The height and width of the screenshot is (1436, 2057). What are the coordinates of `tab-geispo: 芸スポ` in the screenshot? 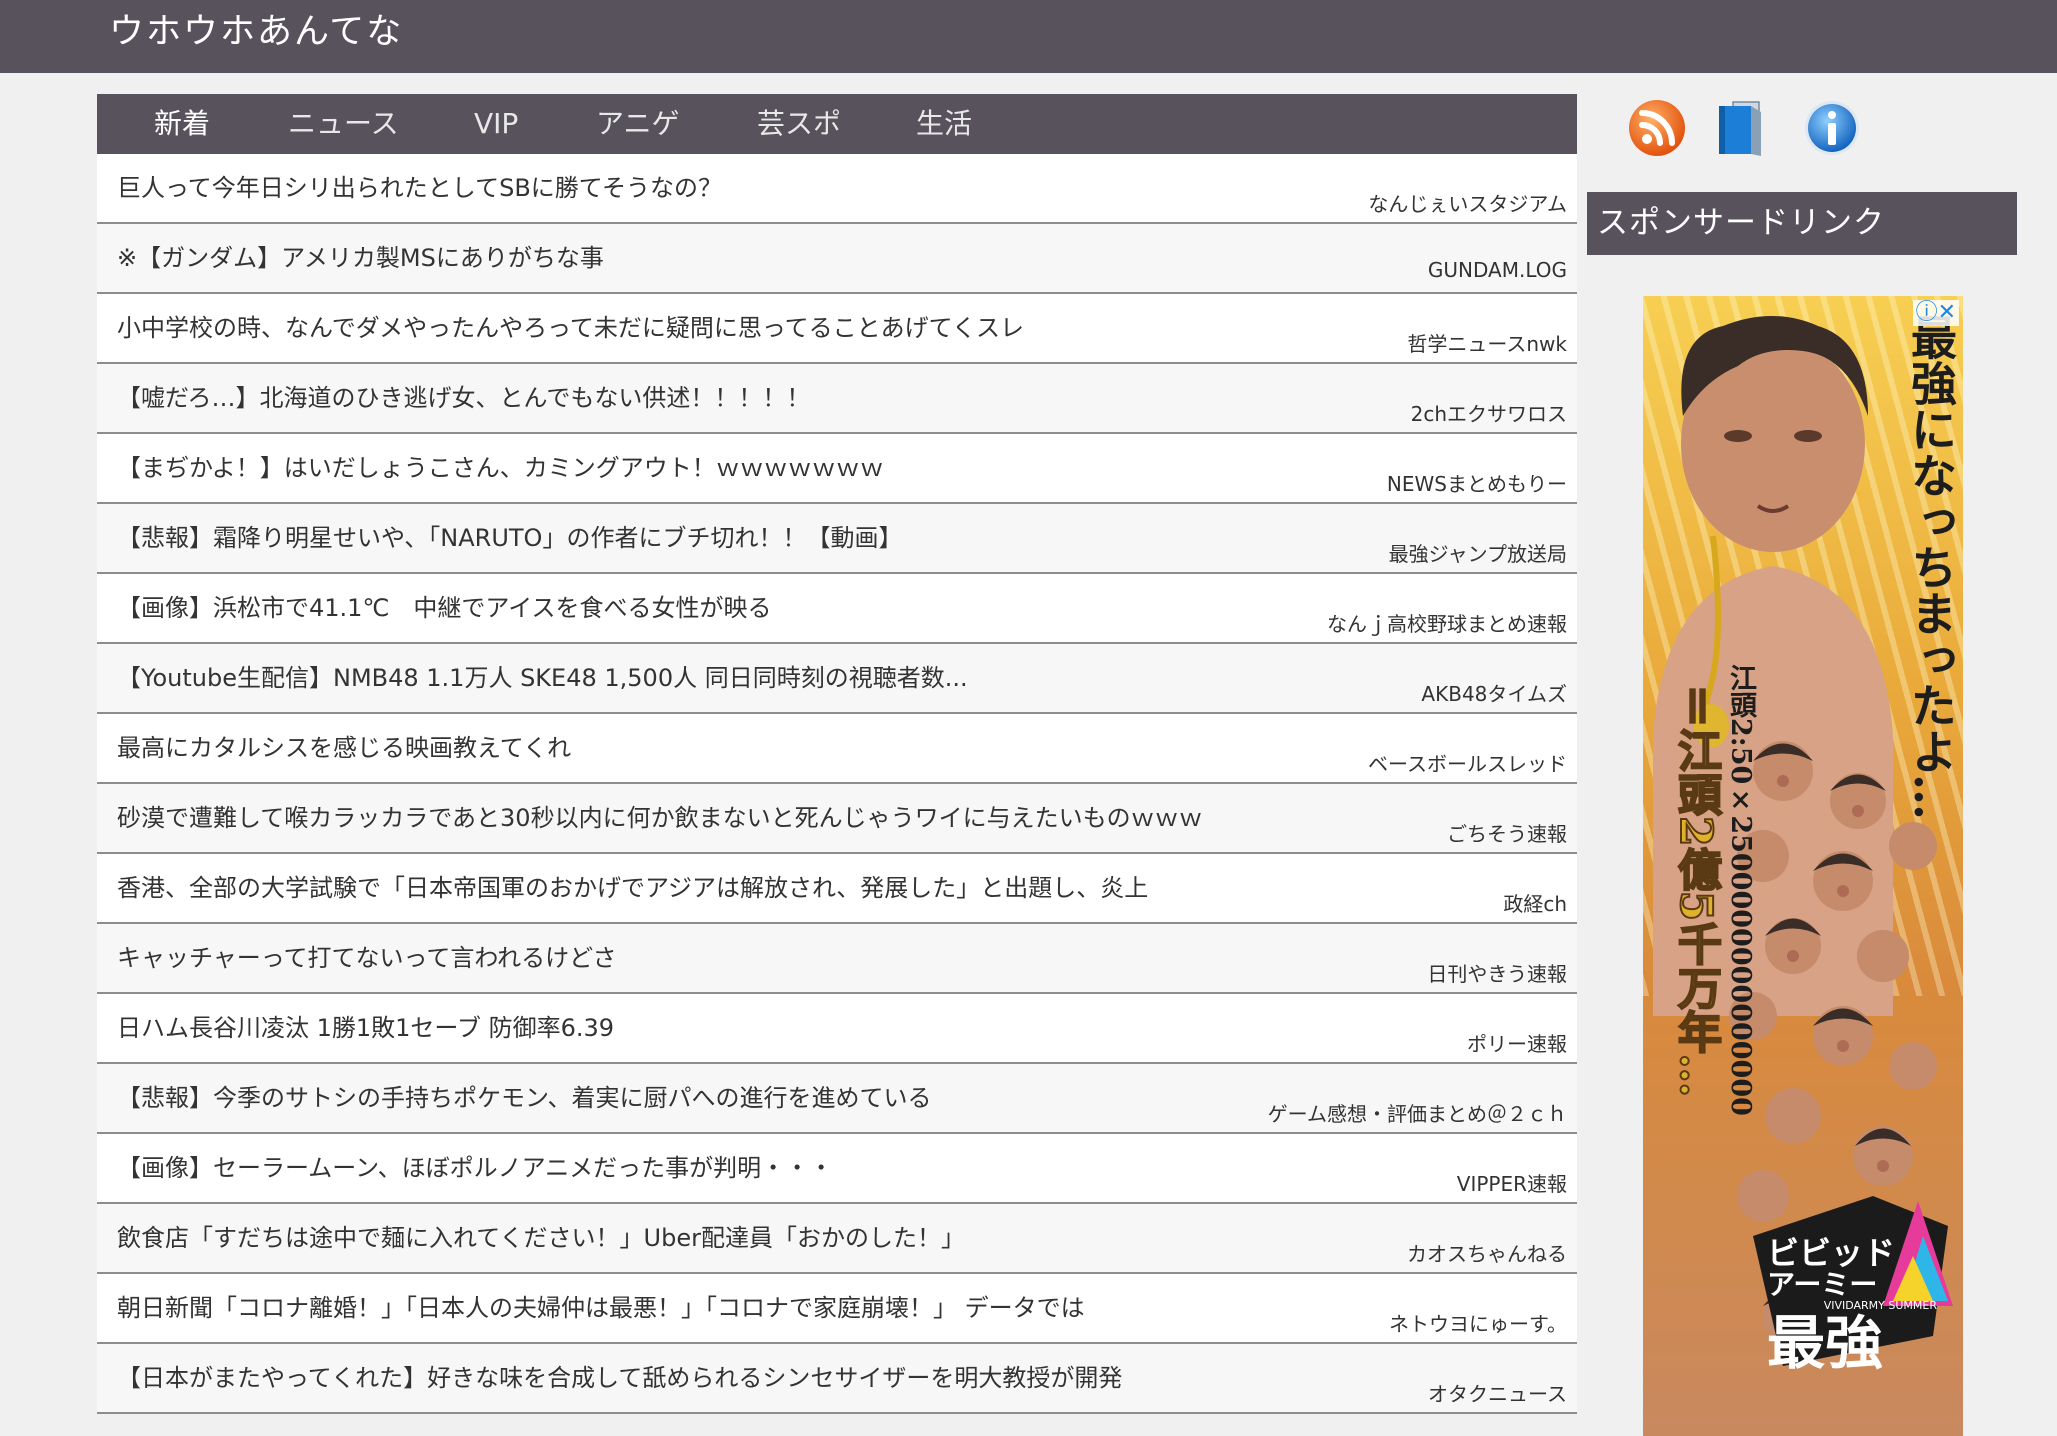 It's located at (799, 124).